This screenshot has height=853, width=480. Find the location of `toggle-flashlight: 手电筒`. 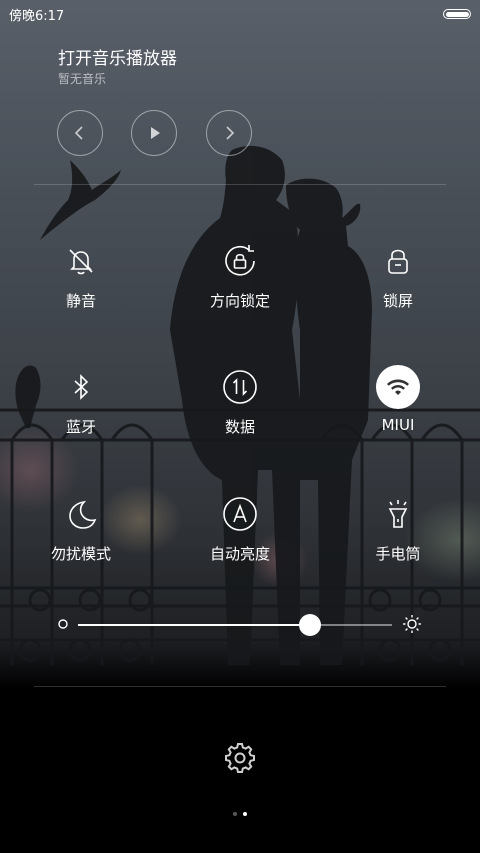

toggle-flashlight: 手电筒 is located at coordinates (398, 529).